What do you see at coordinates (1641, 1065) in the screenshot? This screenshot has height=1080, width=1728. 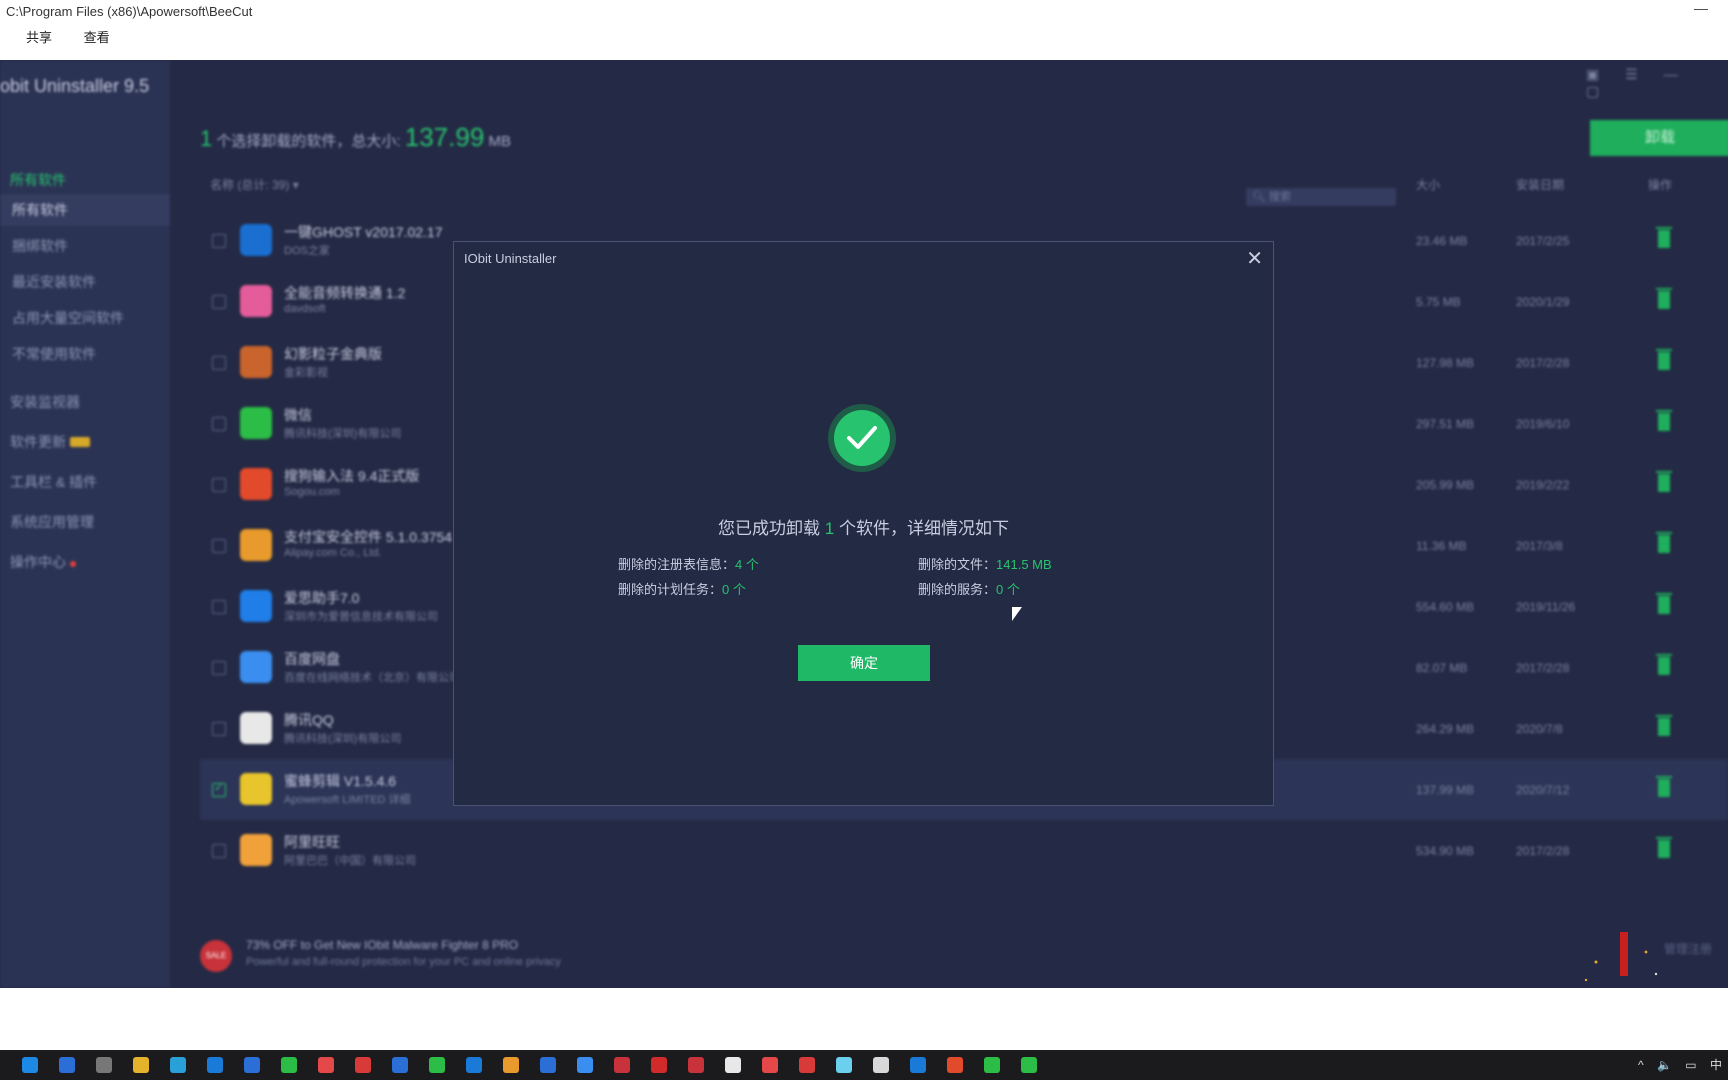 I see `tray-expand-icon: ^` at bounding box center [1641, 1065].